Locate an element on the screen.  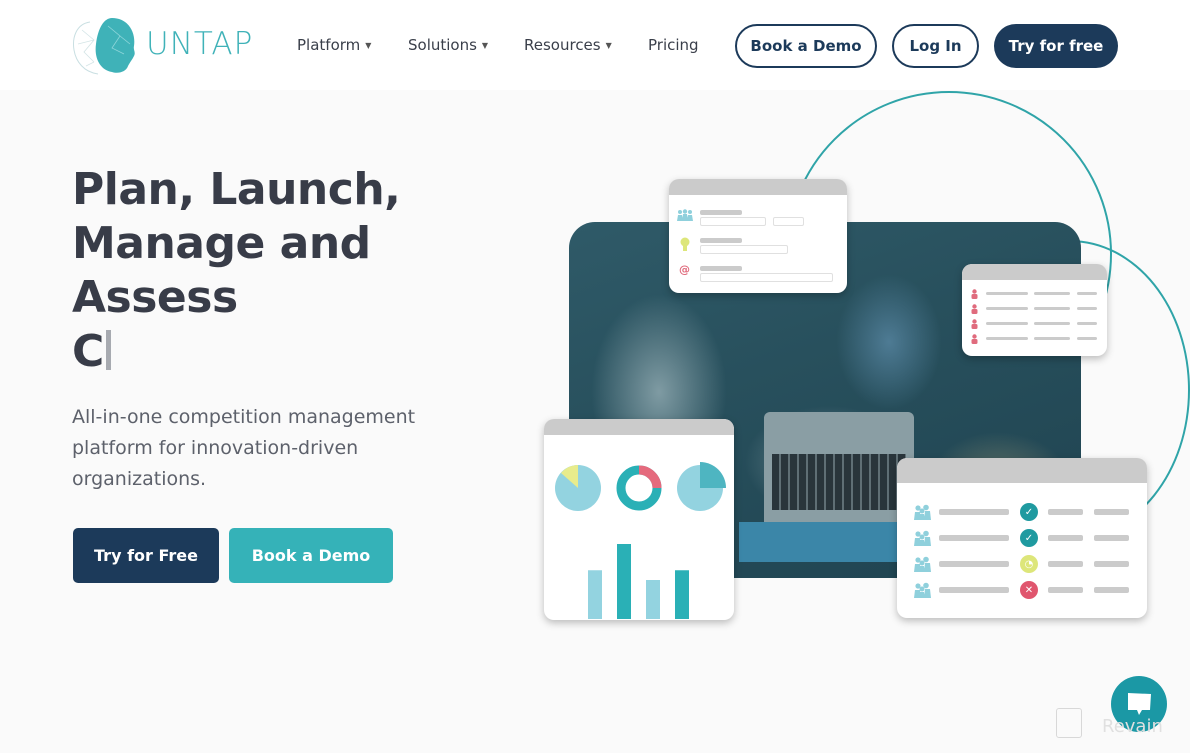
analytics-chart-card is located at coordinates (639, 519).